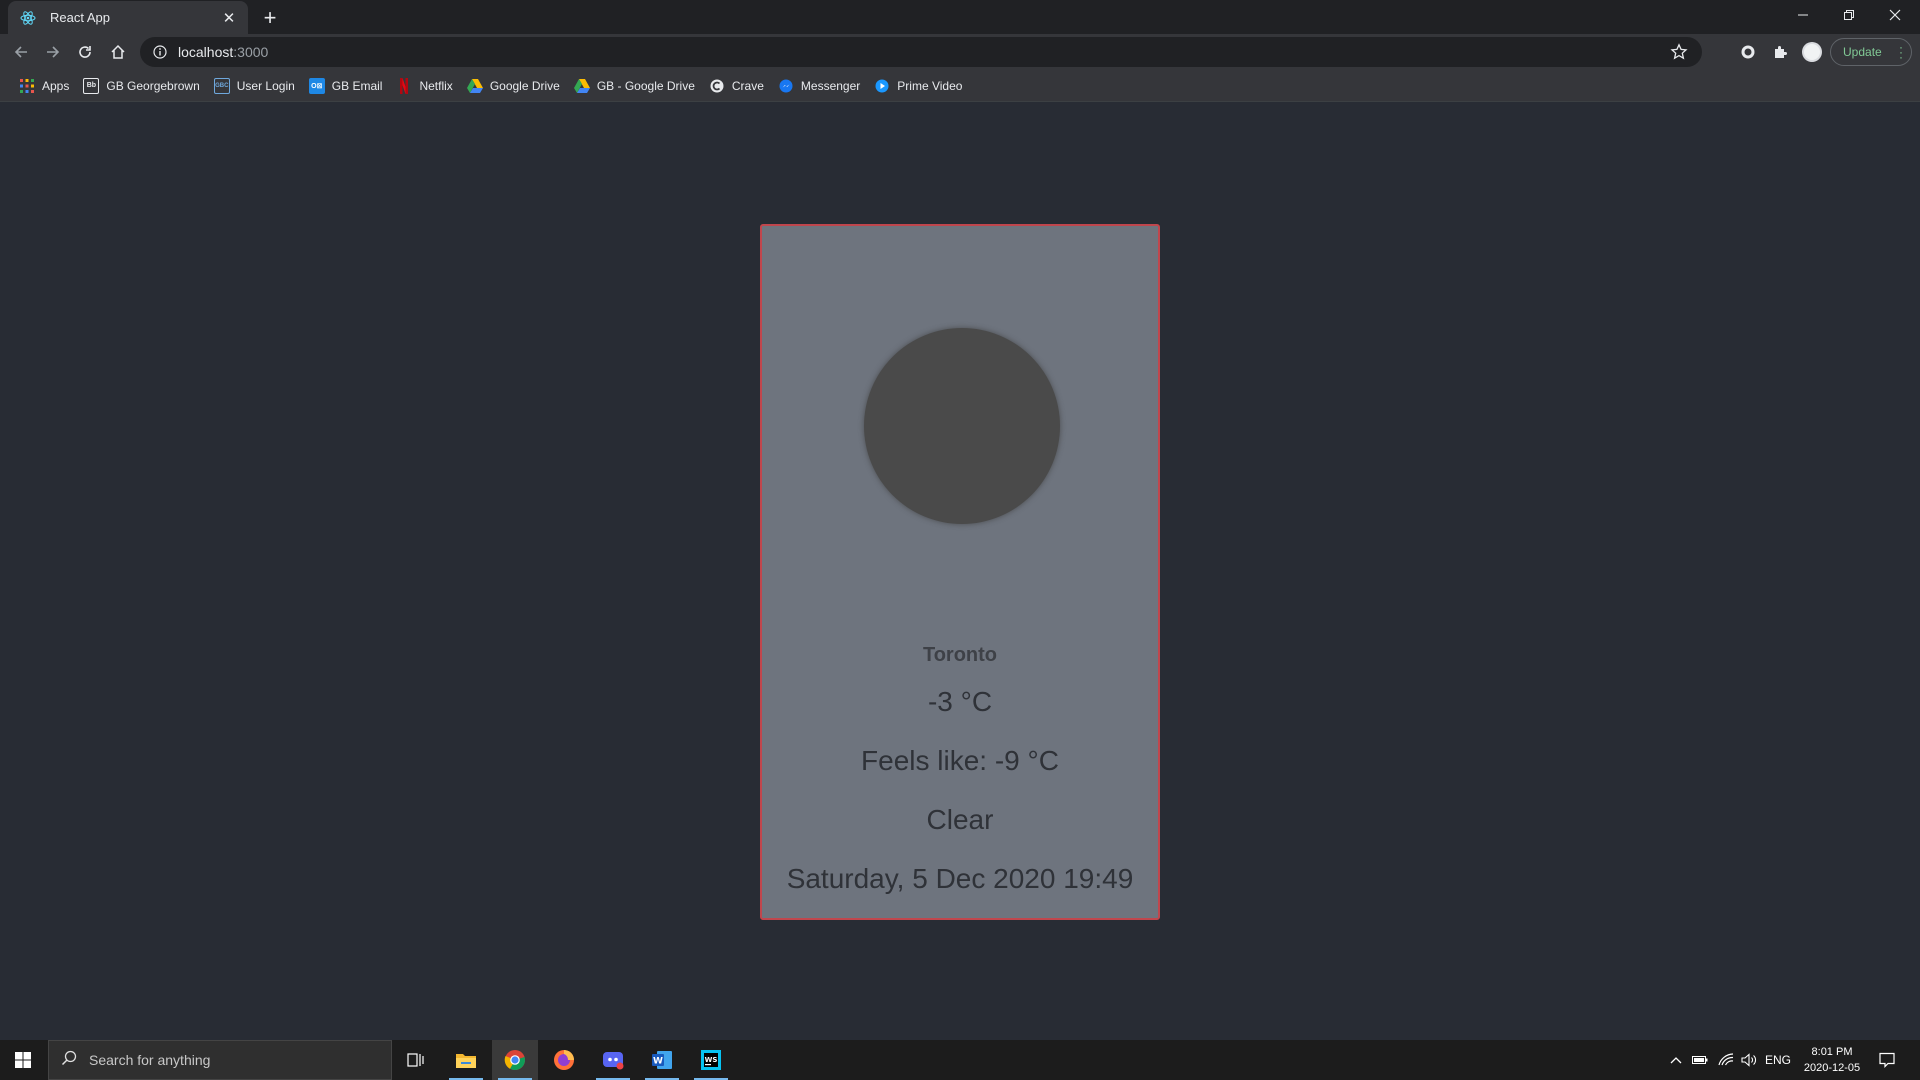  I want to click on weather-date: Saturday, 5 Dec 2020 19:49, so click(960, 878).